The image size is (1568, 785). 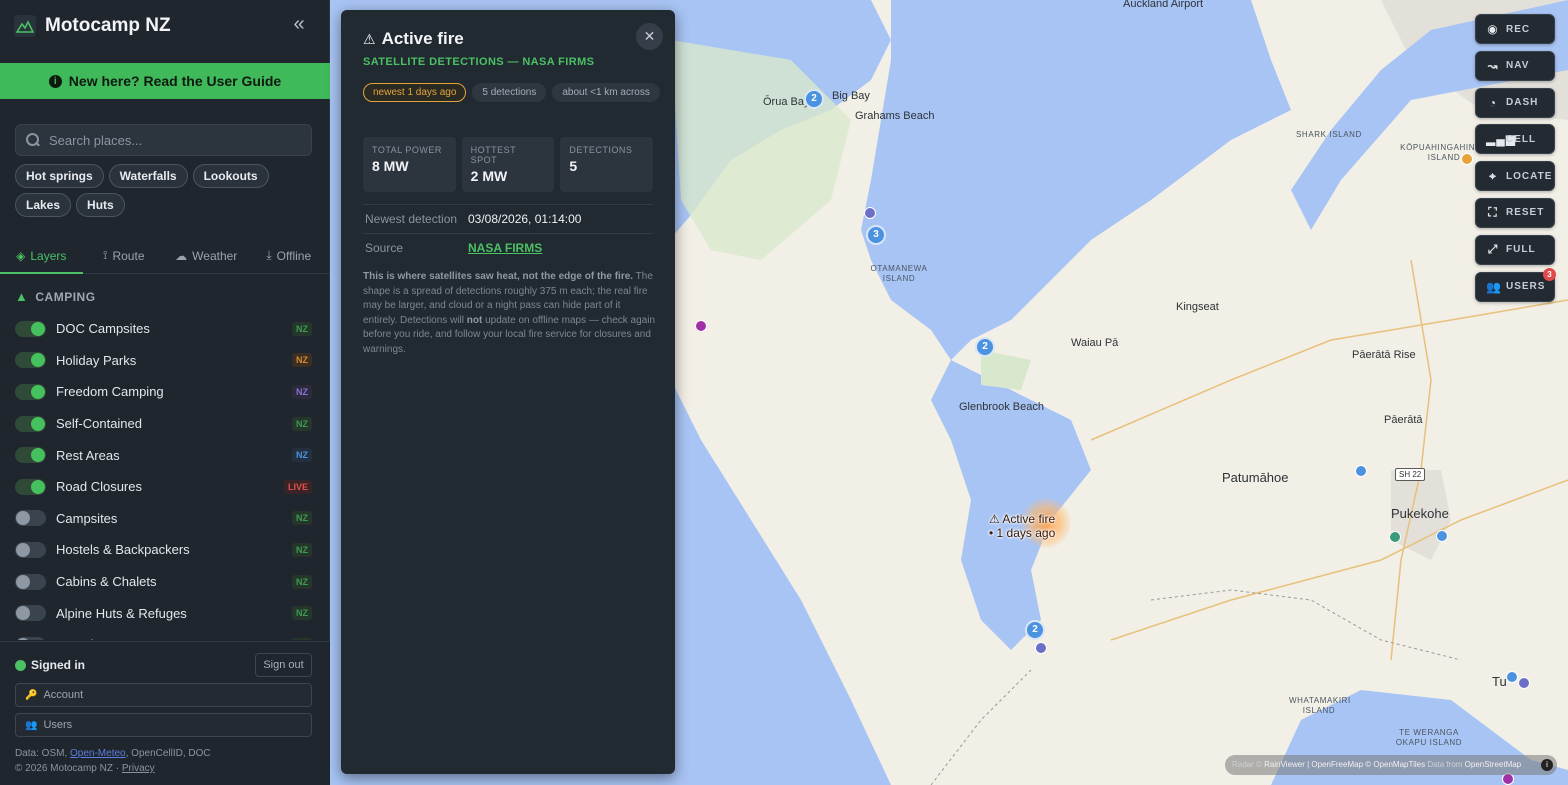 I want to click on chip-huts: Huts, so click(x=100, y=205).